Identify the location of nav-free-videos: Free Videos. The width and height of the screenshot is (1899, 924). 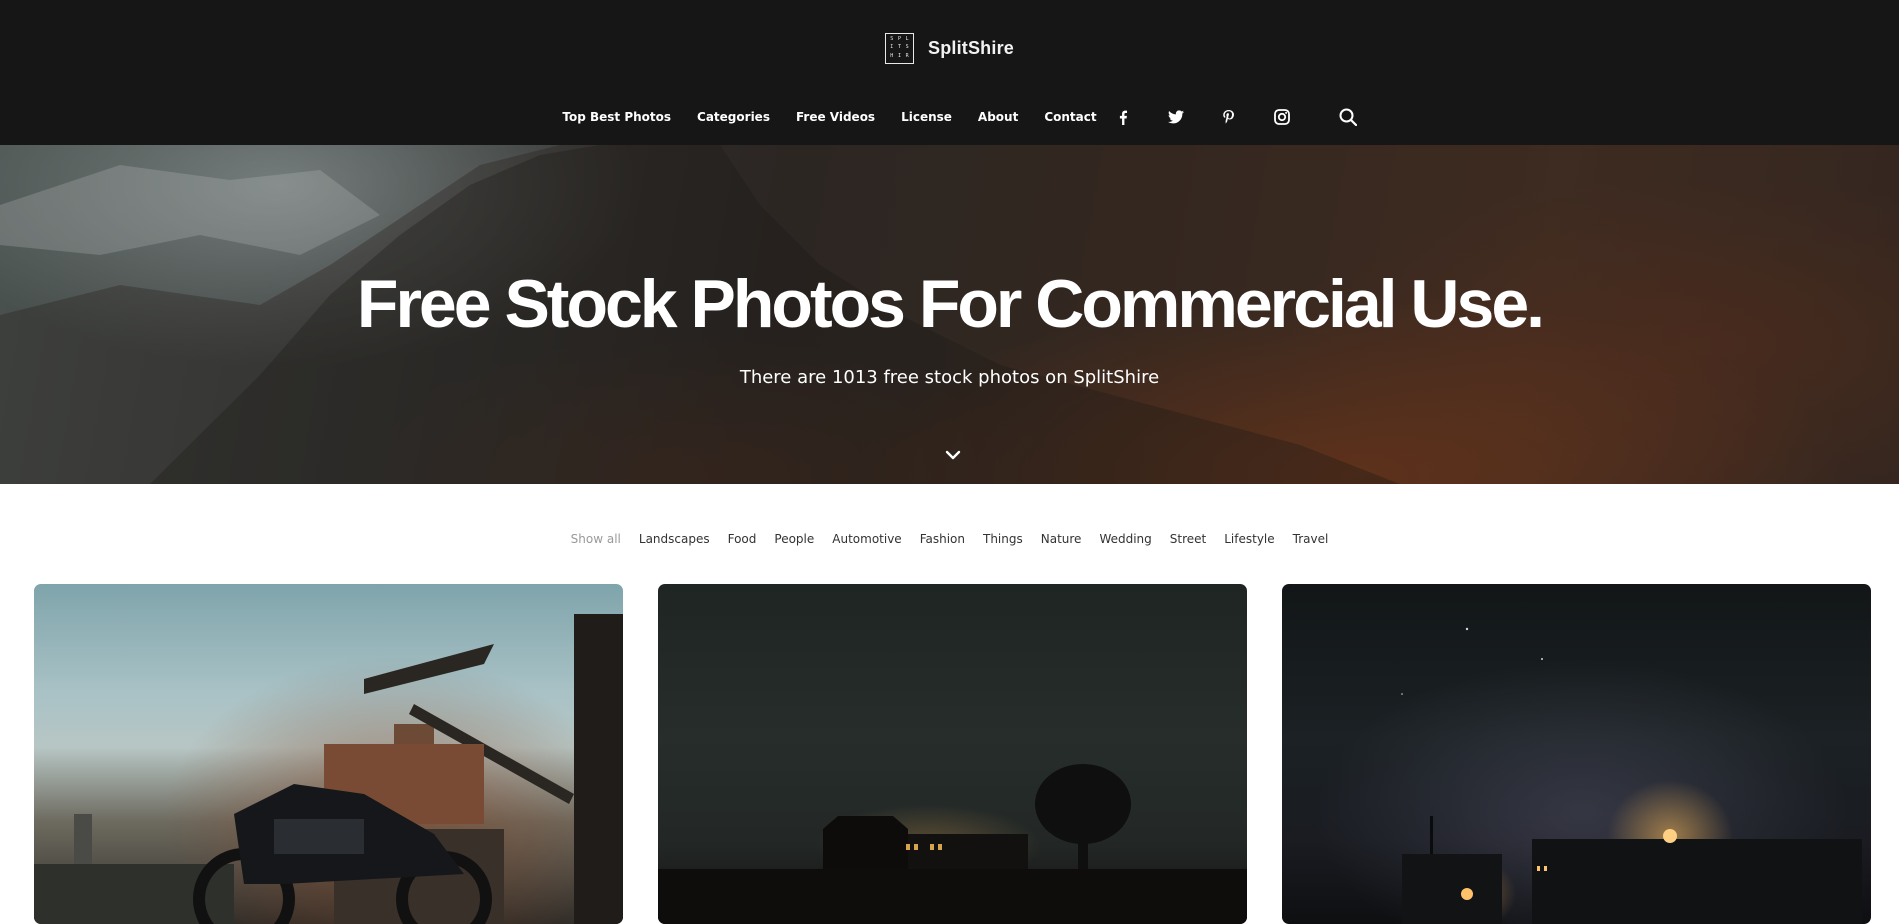
(835, 117).